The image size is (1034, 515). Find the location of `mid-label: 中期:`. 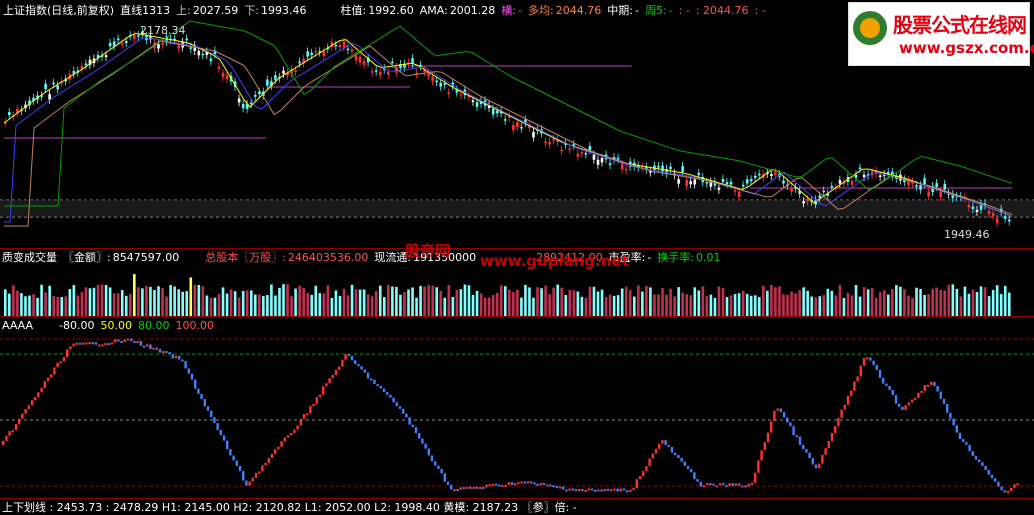

mid-label: 中期: is located at coordinates (620, 10).